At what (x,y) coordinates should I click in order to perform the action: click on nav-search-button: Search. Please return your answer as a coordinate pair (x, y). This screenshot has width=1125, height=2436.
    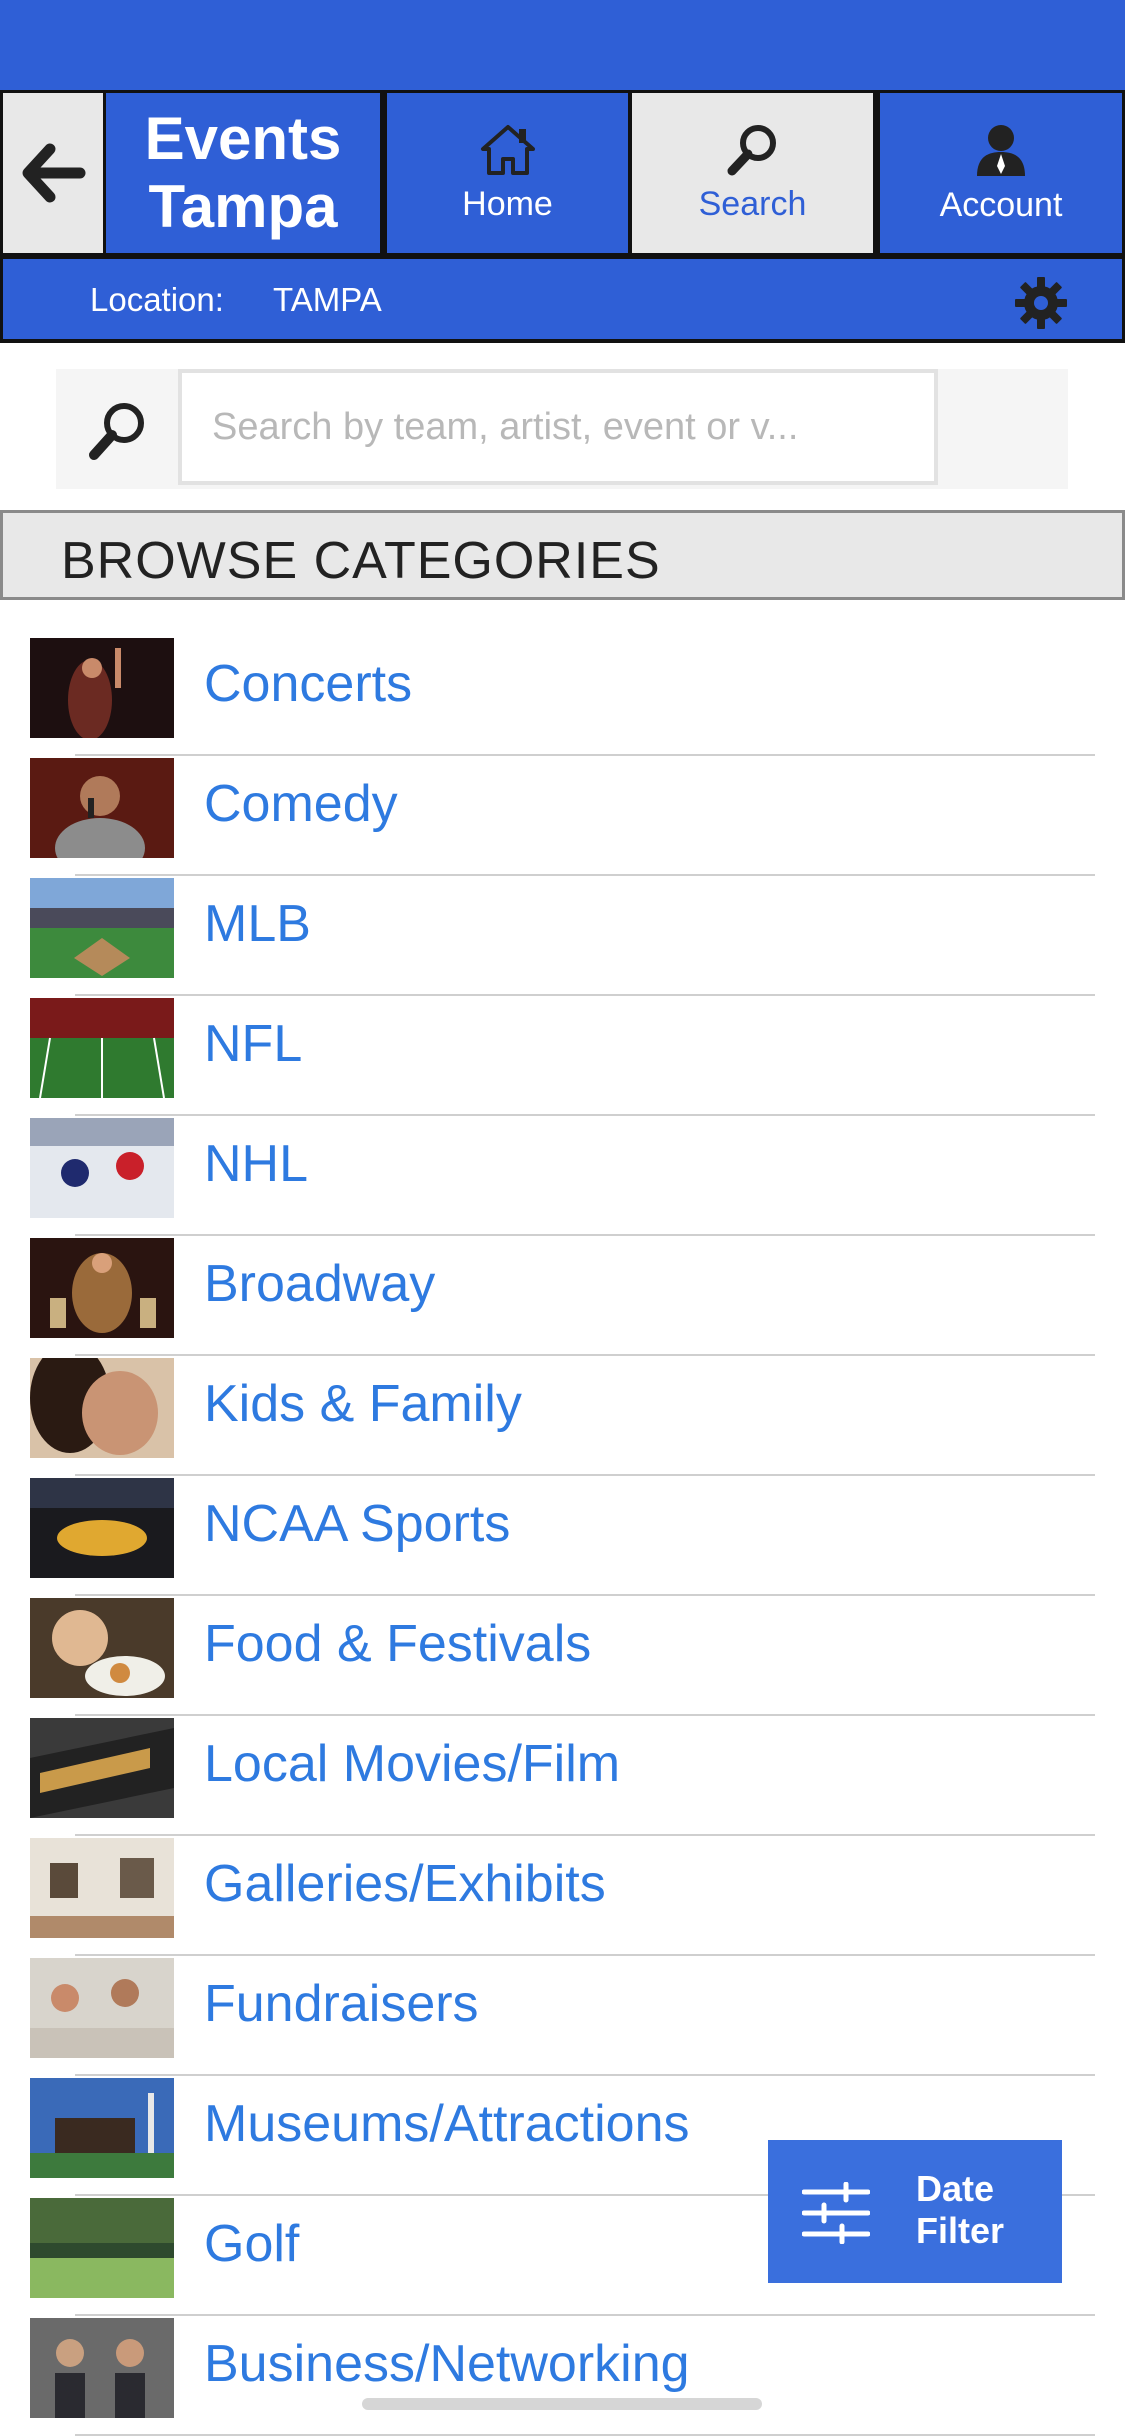
    Looking at the image, I should click on (752, 173).